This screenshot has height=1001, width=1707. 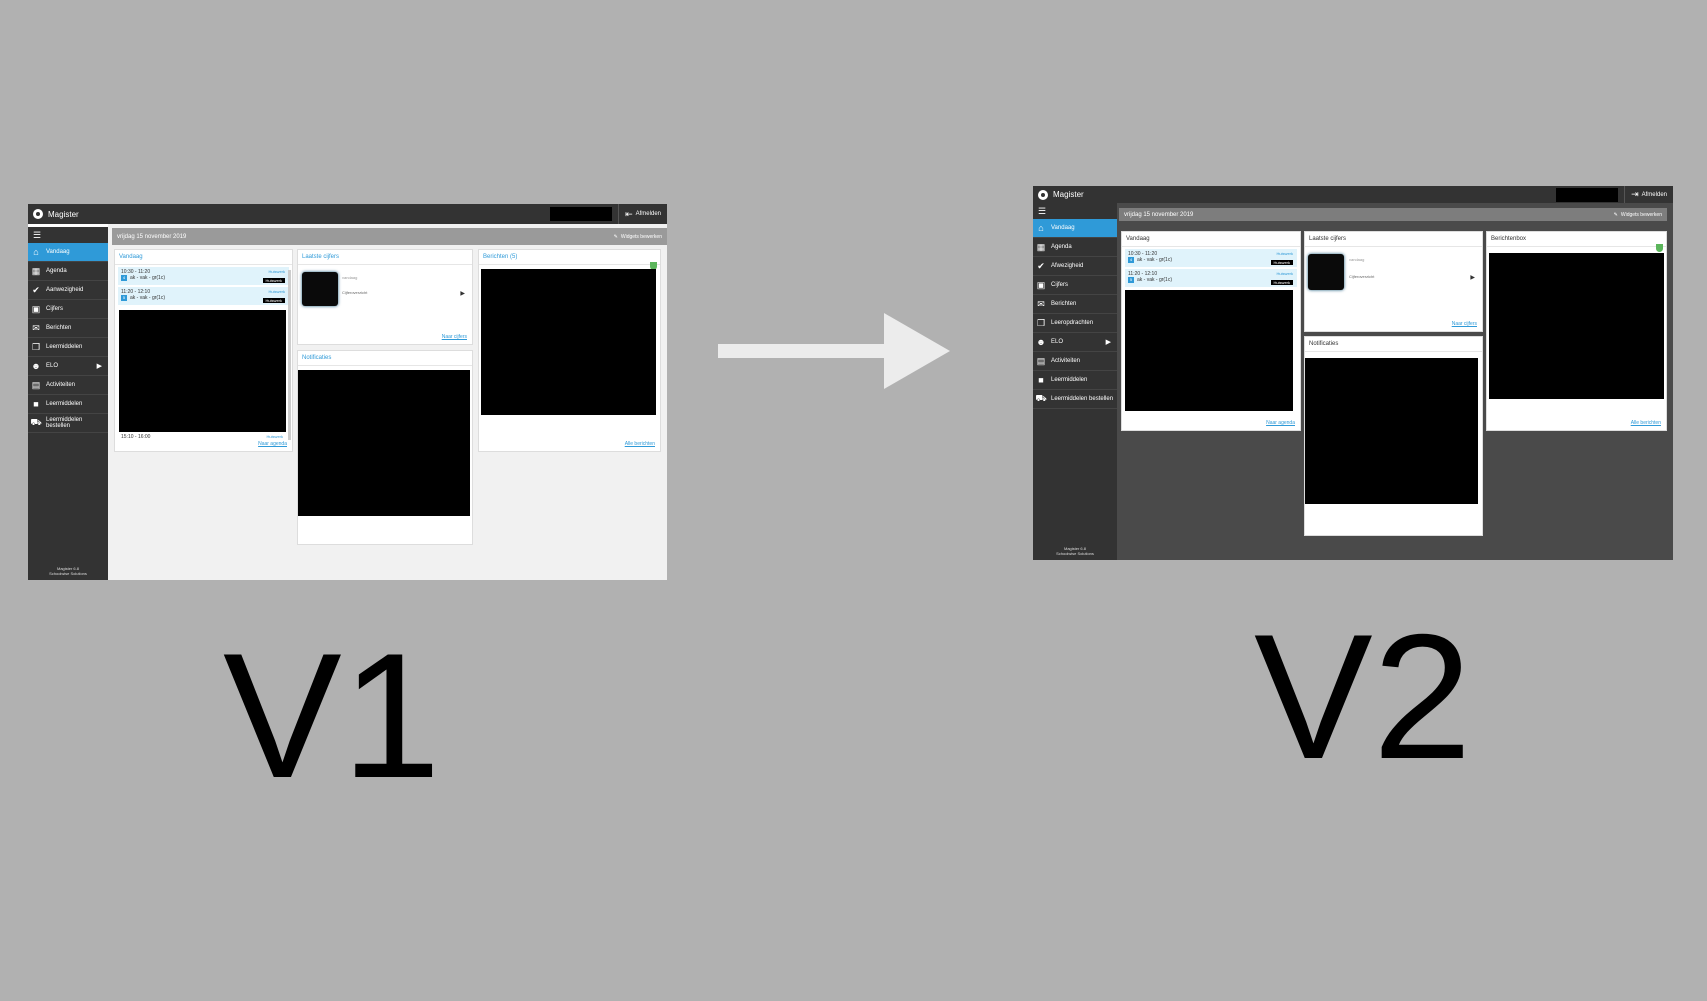 What do you see at coordinates (36, 289) in the screenshot?
I see `check-circle-icon: ✔` at bounding box center [36, 289].